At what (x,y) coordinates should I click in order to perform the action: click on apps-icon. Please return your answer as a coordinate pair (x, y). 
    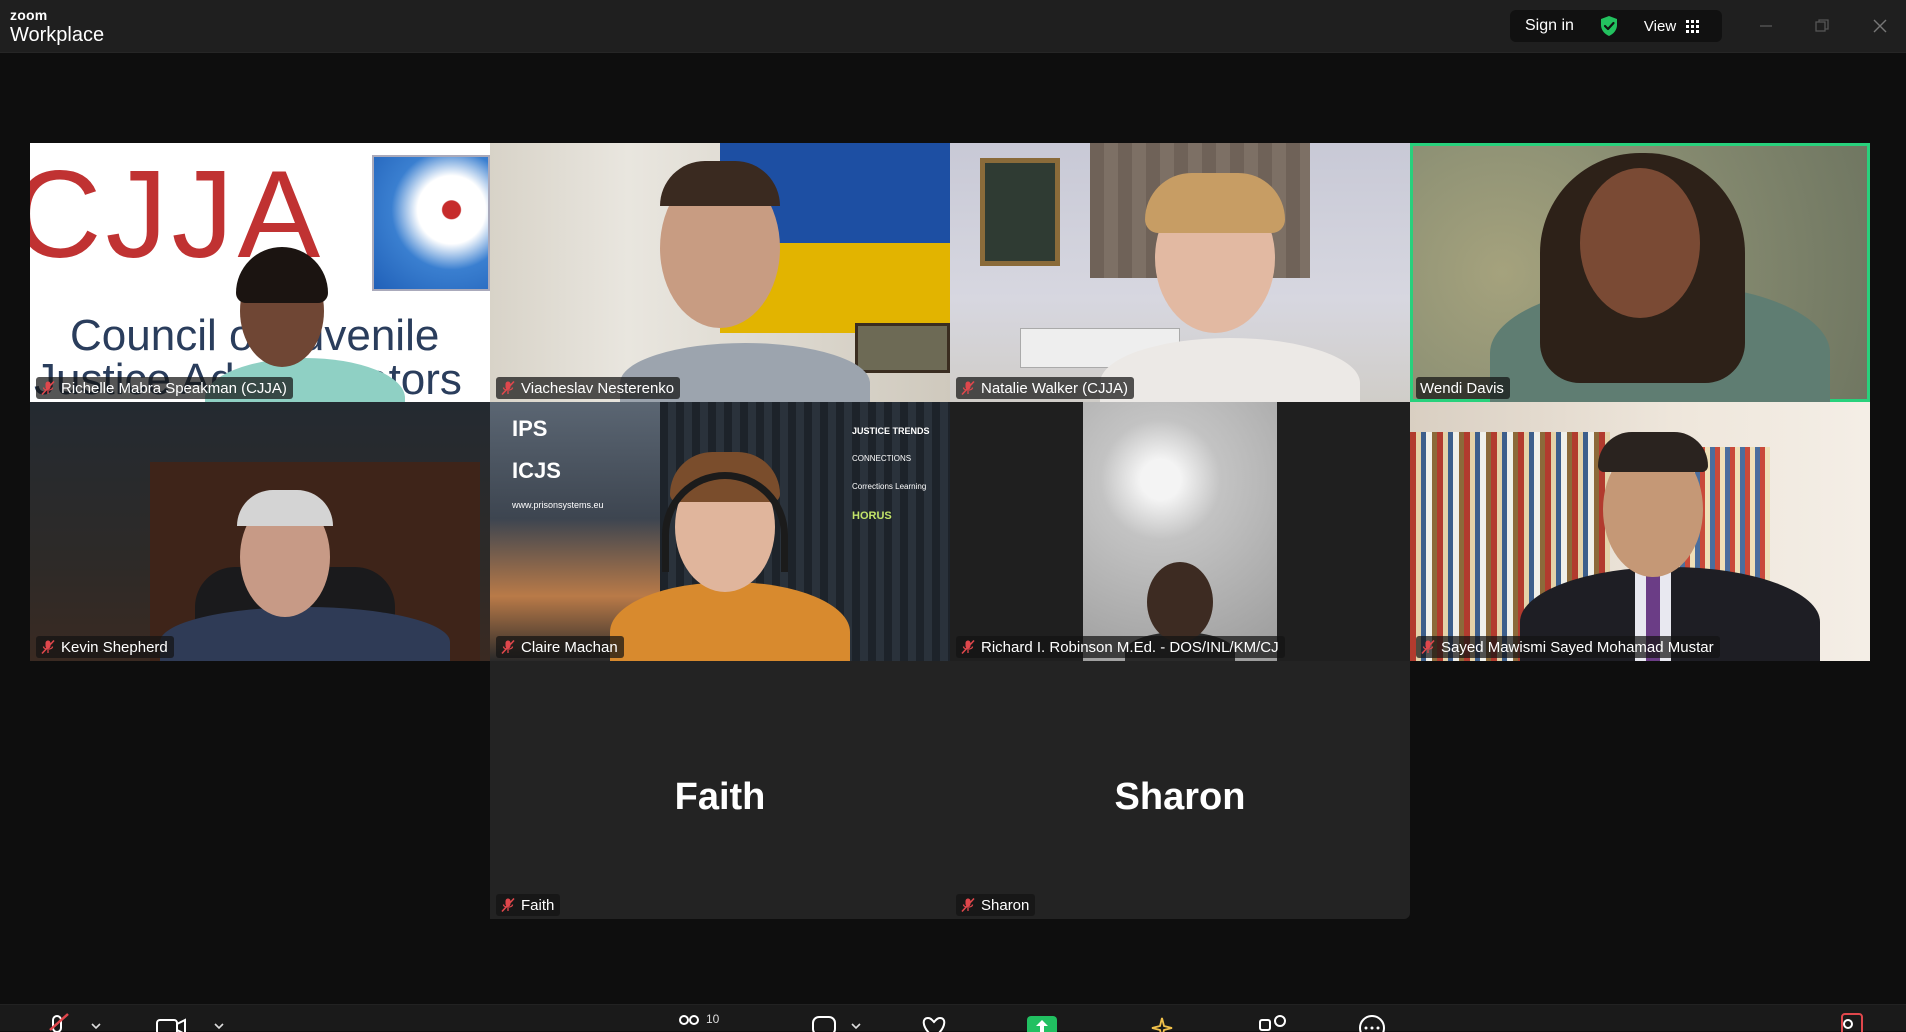
    Looking at the image, I should click on (1272, 1023).